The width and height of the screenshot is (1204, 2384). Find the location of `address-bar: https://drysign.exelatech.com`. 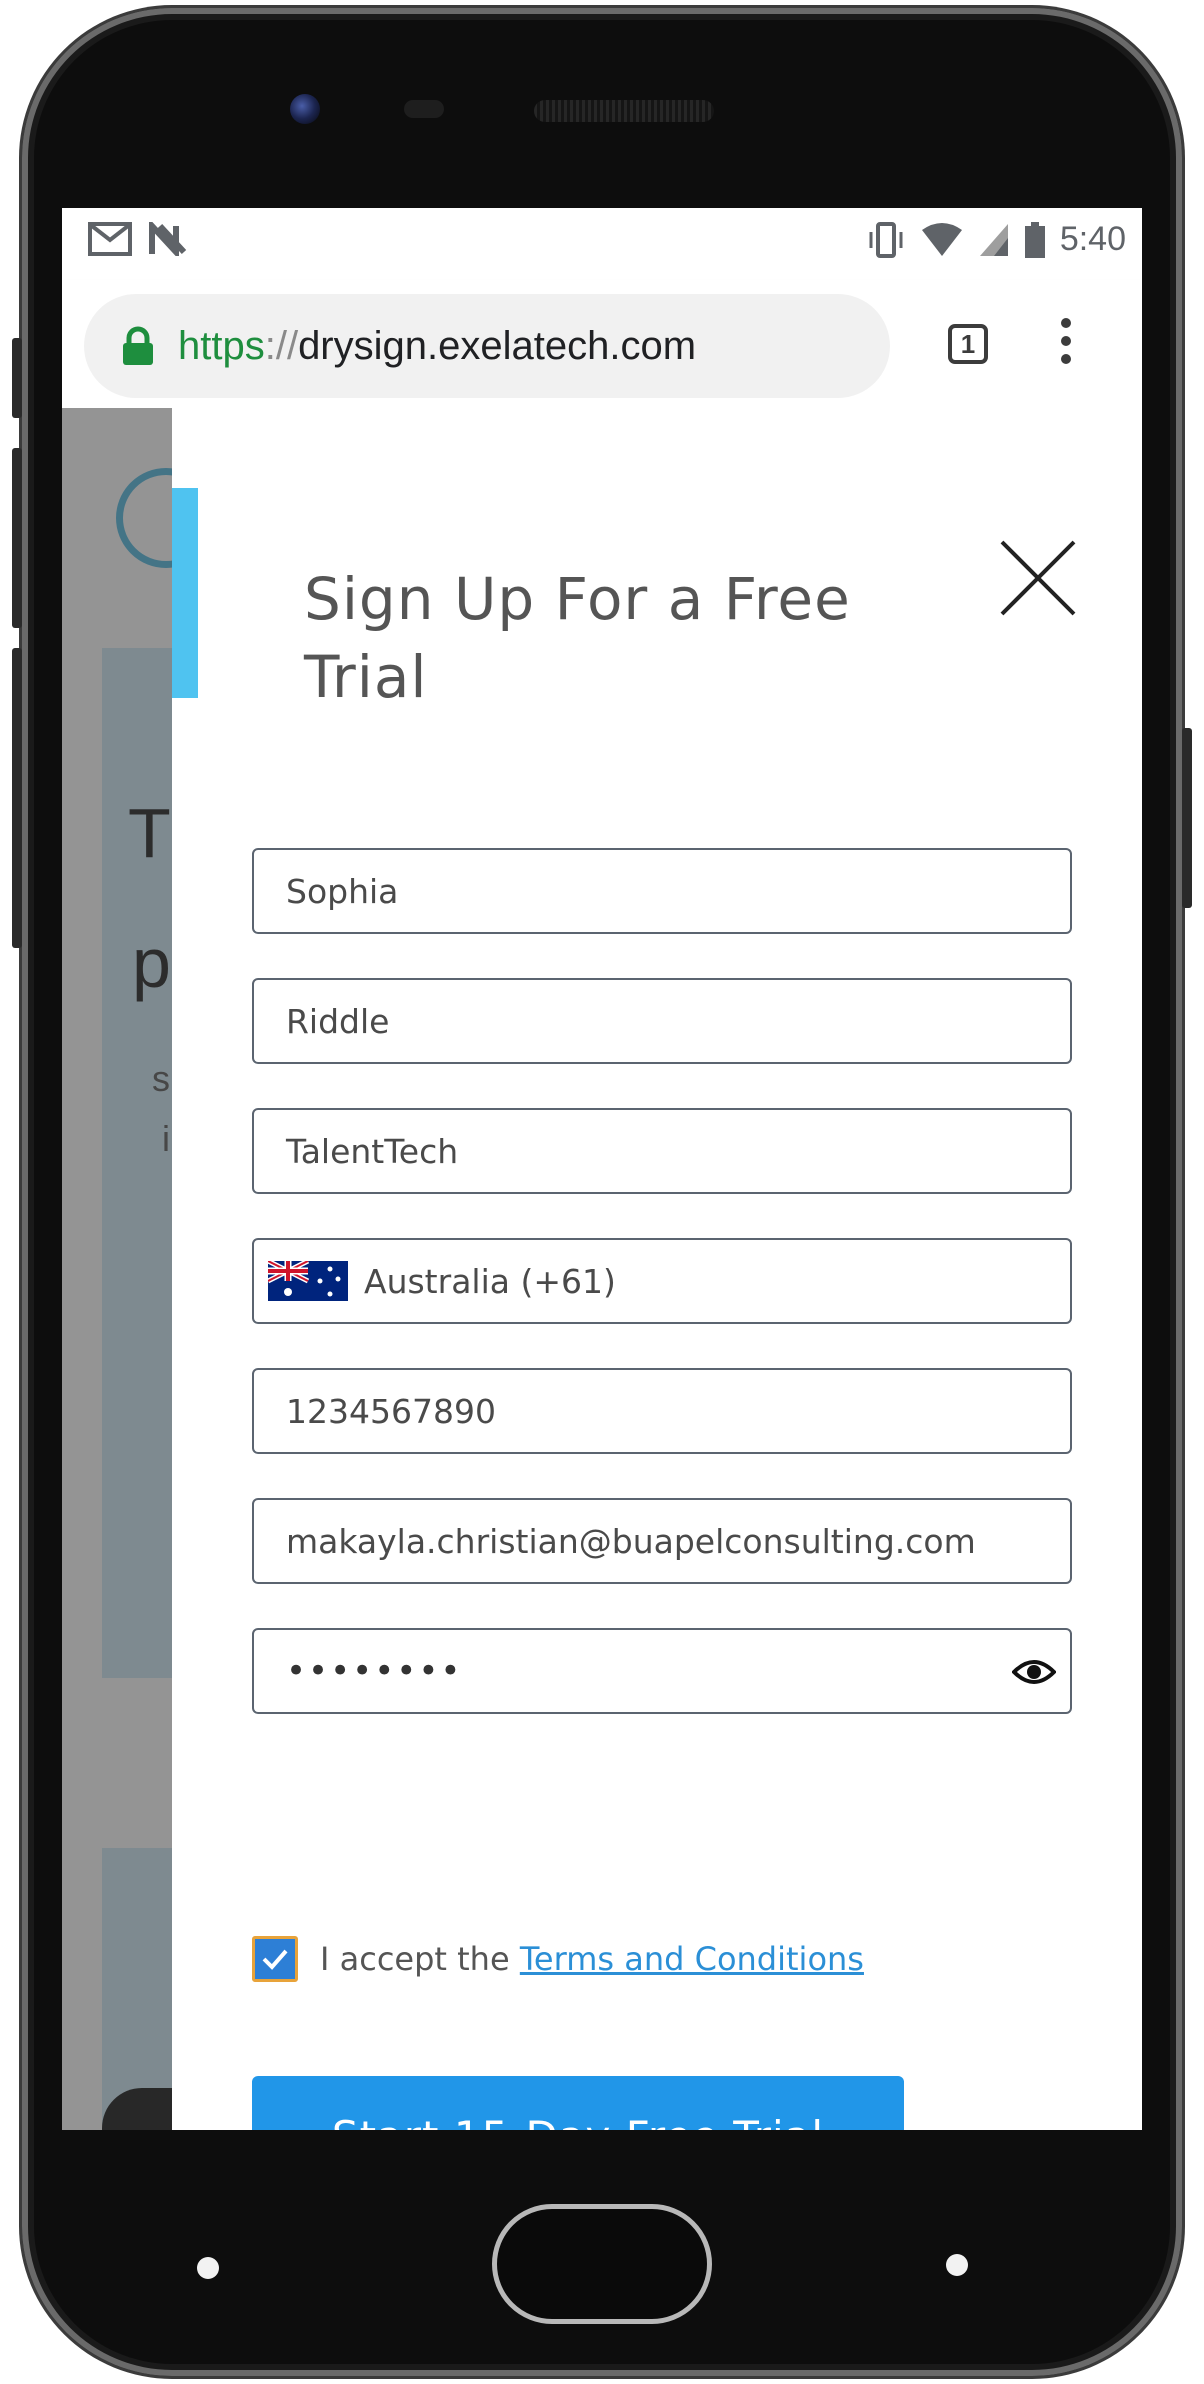

address-bar: https://drysign.exelatech.com is located at coordinates (487, 346).